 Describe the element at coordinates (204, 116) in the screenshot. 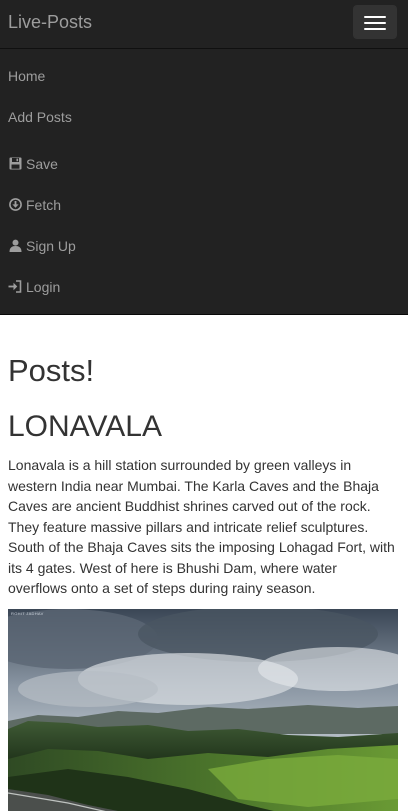

I see `nav-item-add-posts: Add Posts` at that location.